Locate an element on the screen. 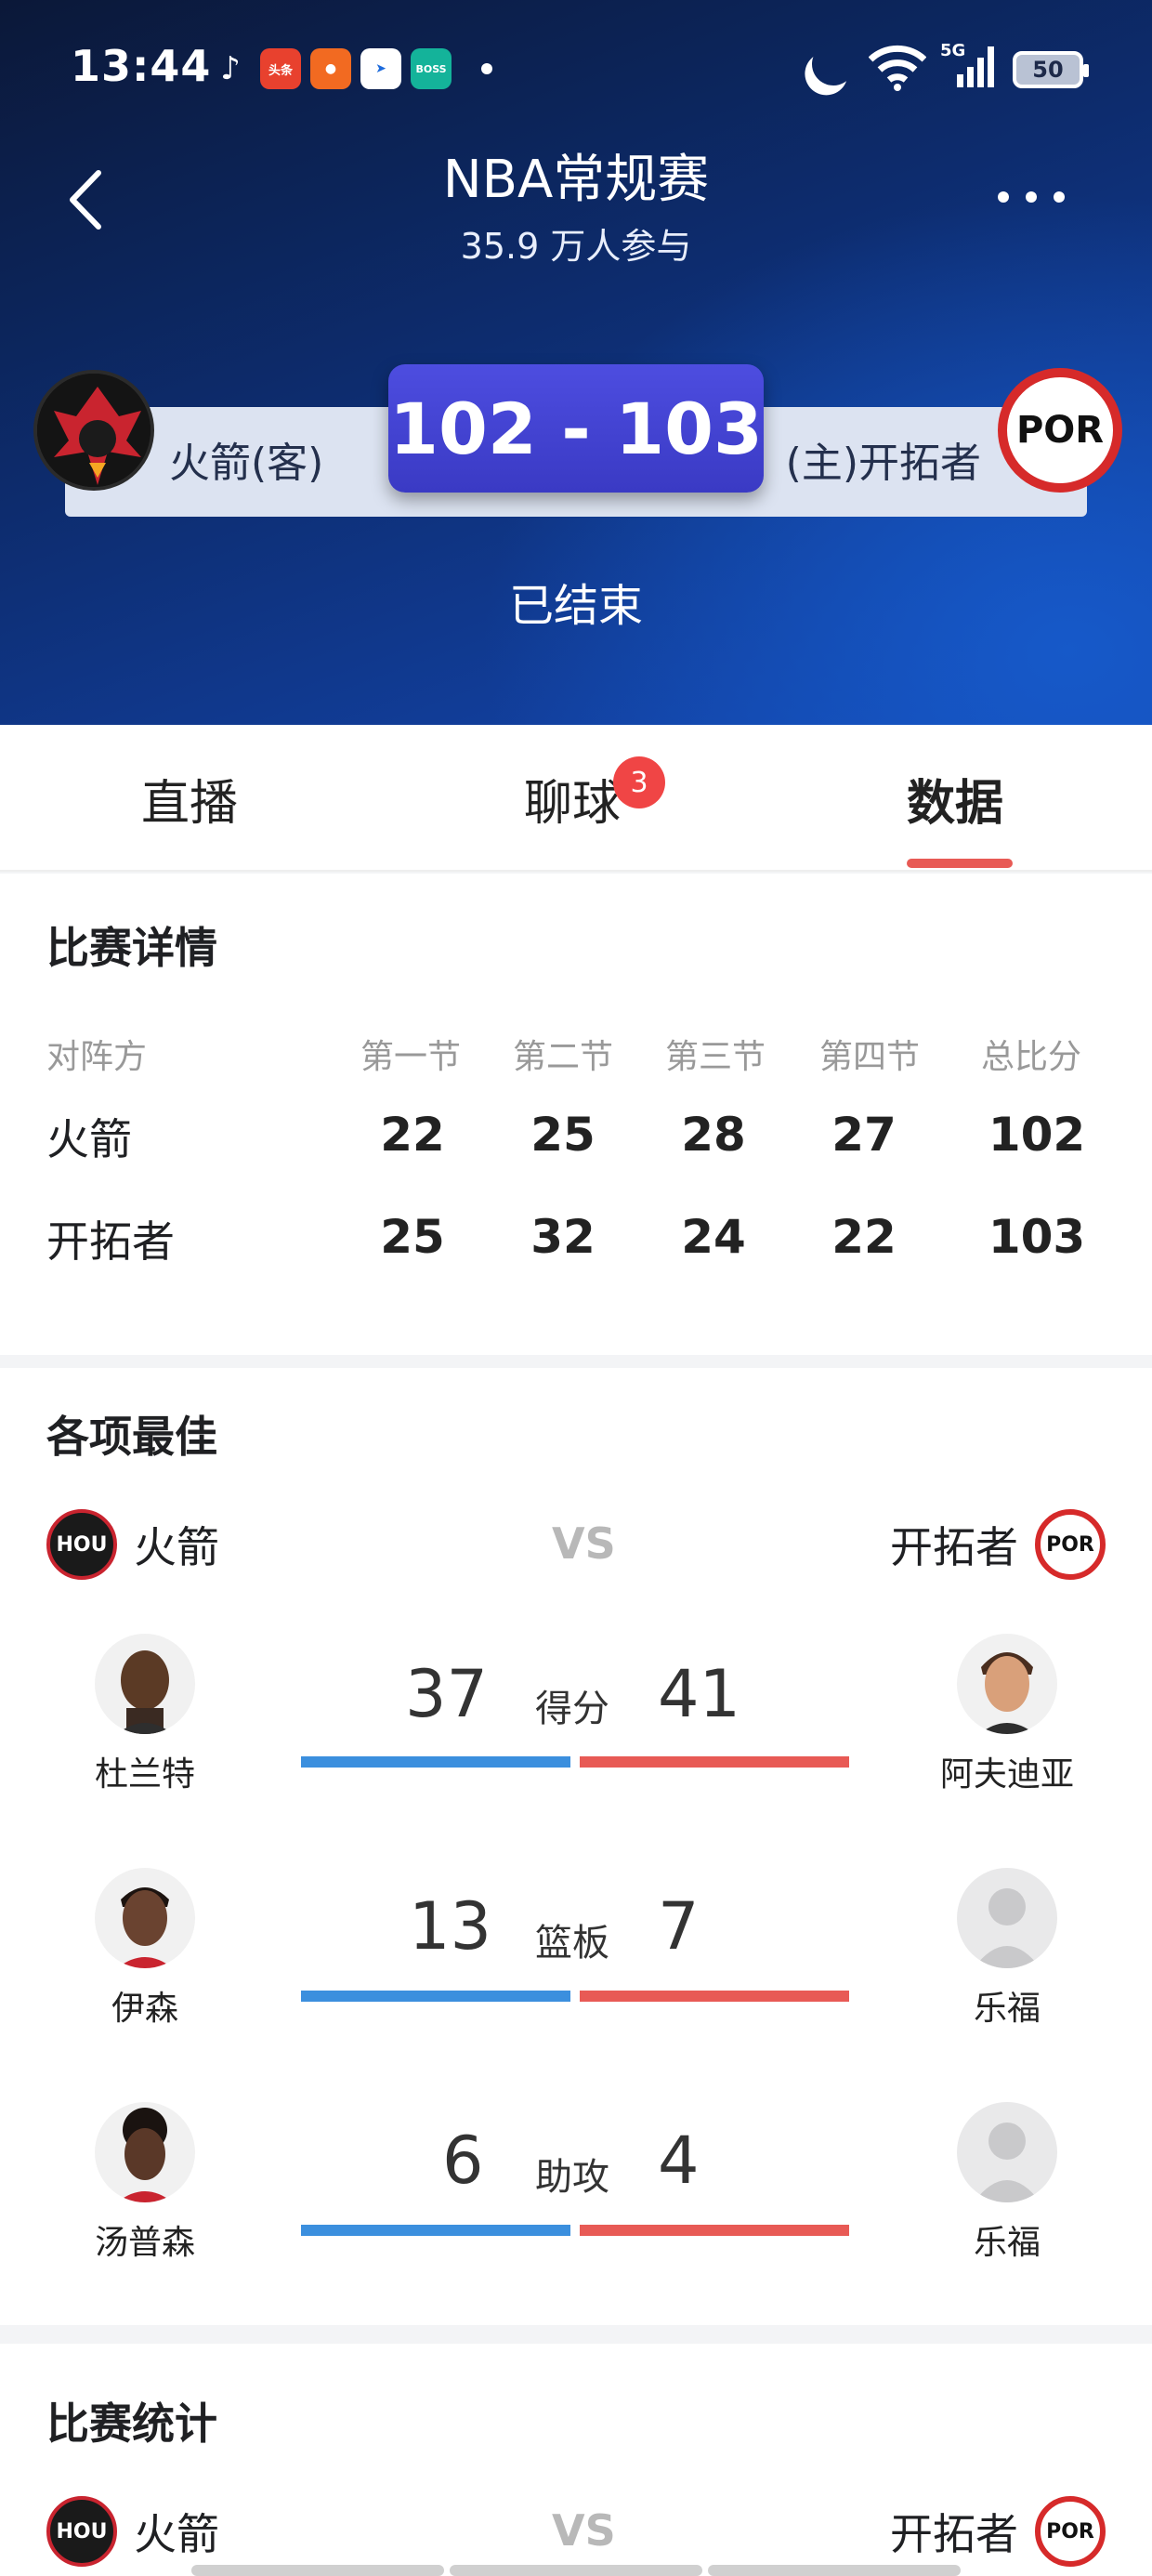 This screenshot has height=2576, width=1152. rebounds-away-bar is located at coordinates (435, 1996).